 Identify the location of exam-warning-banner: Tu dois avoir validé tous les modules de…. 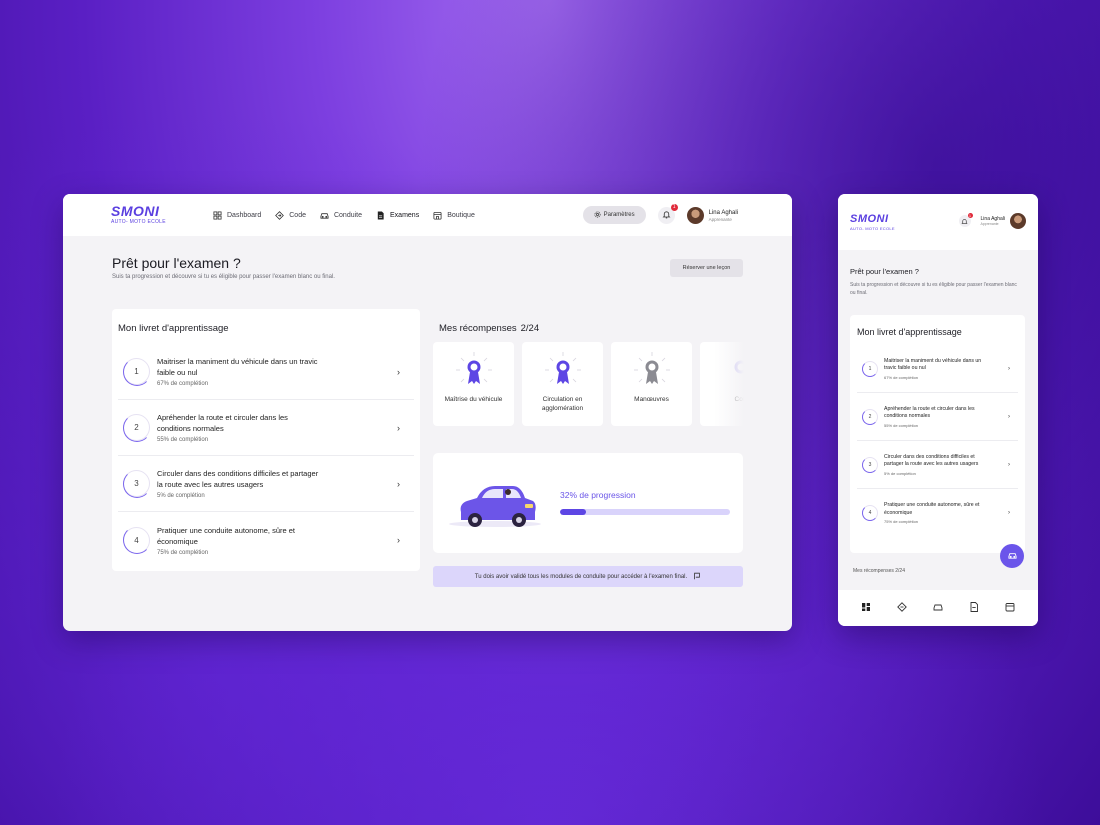
(588, 576).